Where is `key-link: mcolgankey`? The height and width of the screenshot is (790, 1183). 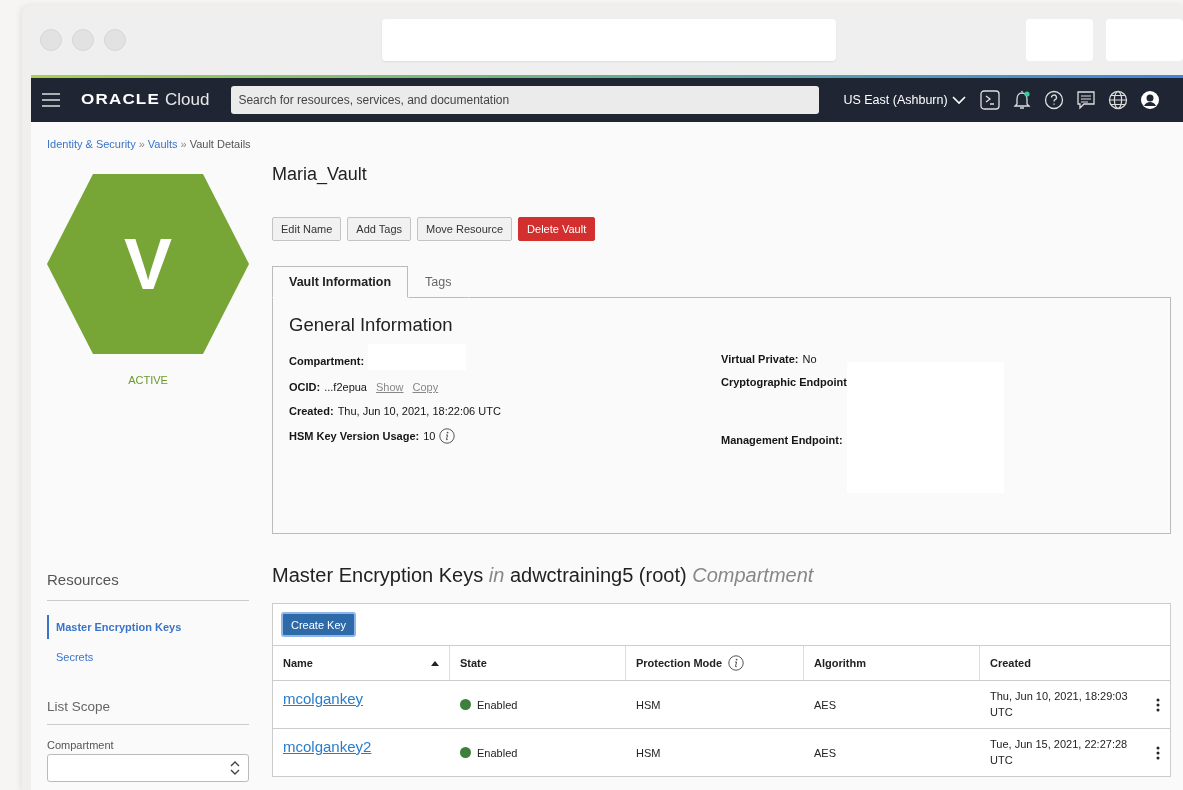
key-link: mcolgankey is located at coordinates (323, 694).